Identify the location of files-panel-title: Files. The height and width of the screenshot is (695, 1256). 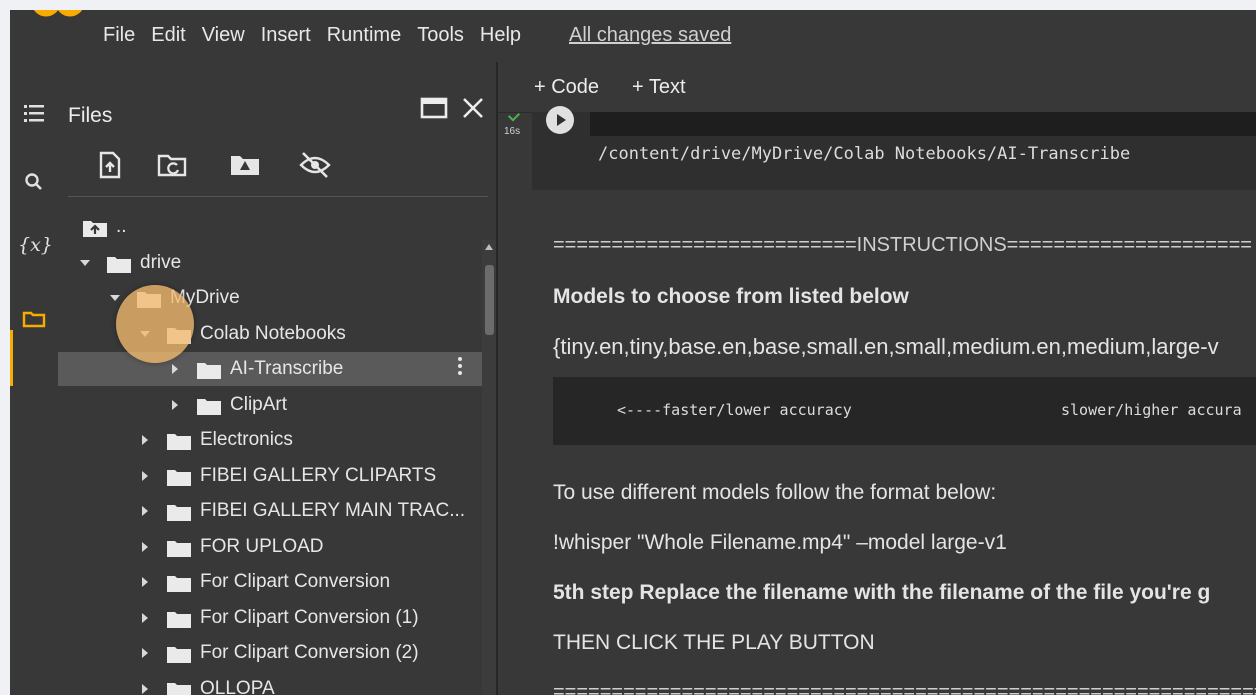
(90, 115).